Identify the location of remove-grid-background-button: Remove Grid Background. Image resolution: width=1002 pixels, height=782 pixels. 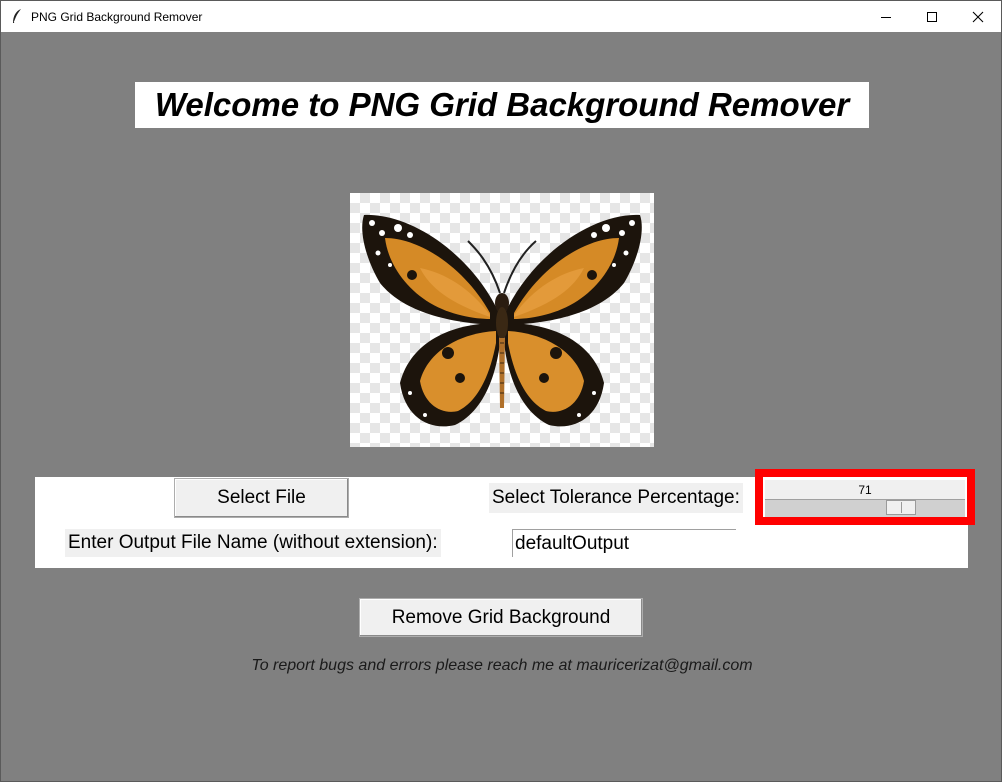
(501, 617).